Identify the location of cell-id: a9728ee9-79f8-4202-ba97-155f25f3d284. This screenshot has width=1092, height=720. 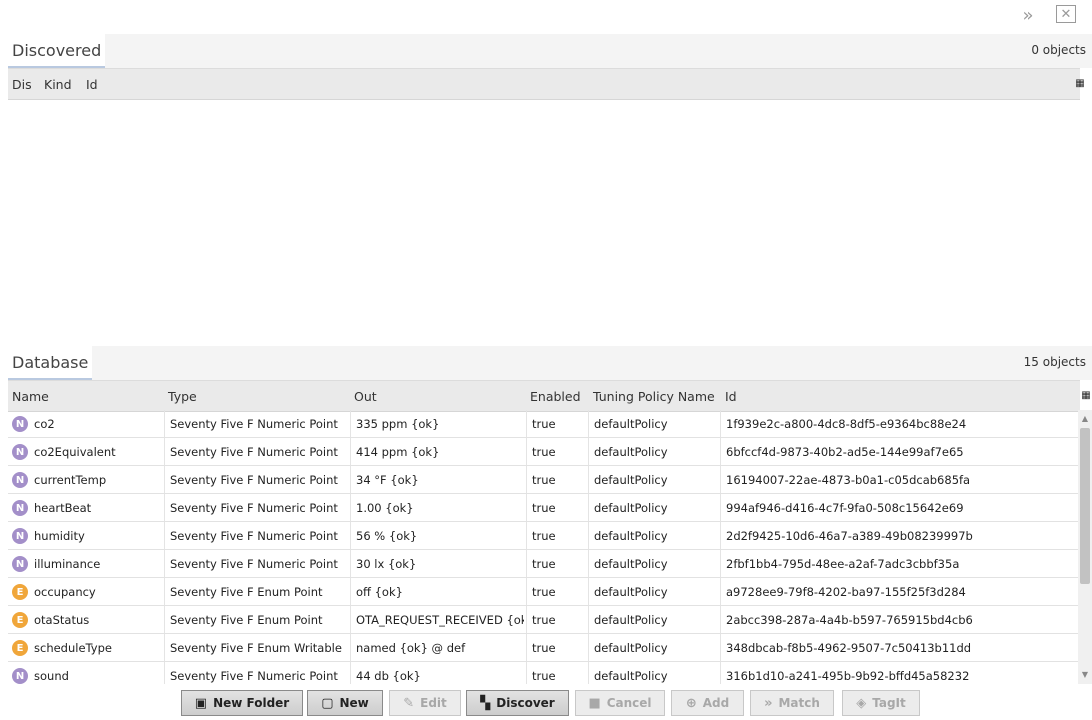
(900, 592).